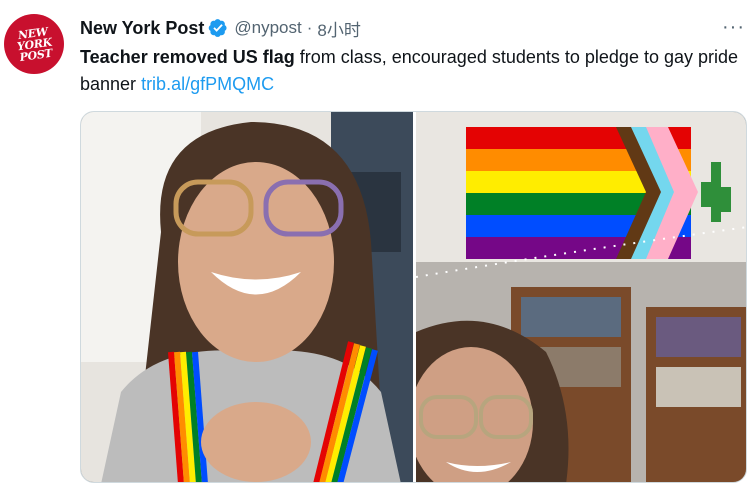 The image size is (754, 493). I want to click on avatar-logo: NEW YORK POST, so click(34, 44).